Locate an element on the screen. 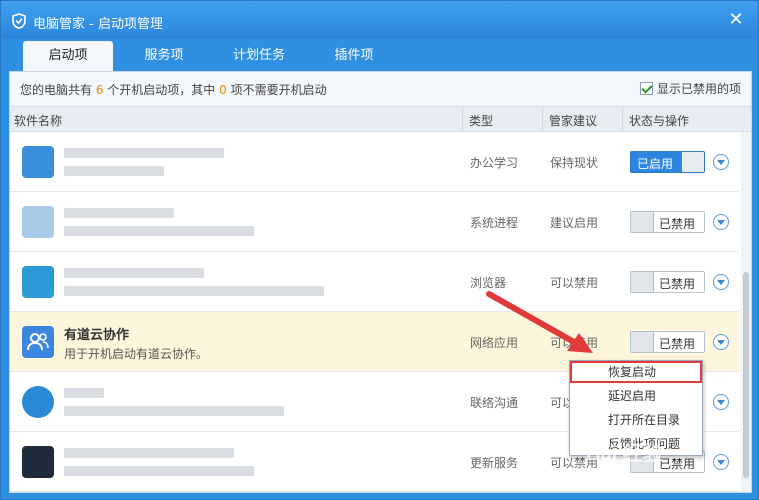 This screenshot has height=500, width=759. table-header: 软件名称 类型 管家建议 状态与操作 is located at coordinates (380, 119).